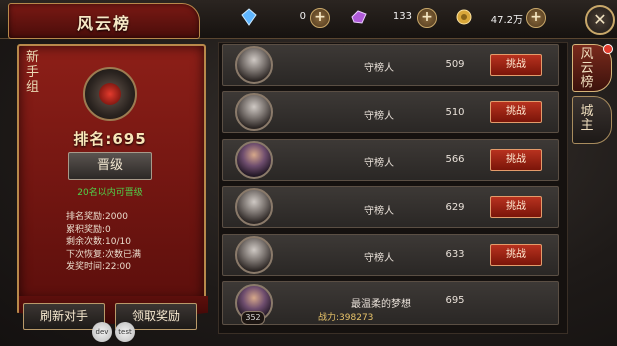 The width and height of the screenshot is (617, 346). I want to click on rank-emblem-icon, so click(110, 94).